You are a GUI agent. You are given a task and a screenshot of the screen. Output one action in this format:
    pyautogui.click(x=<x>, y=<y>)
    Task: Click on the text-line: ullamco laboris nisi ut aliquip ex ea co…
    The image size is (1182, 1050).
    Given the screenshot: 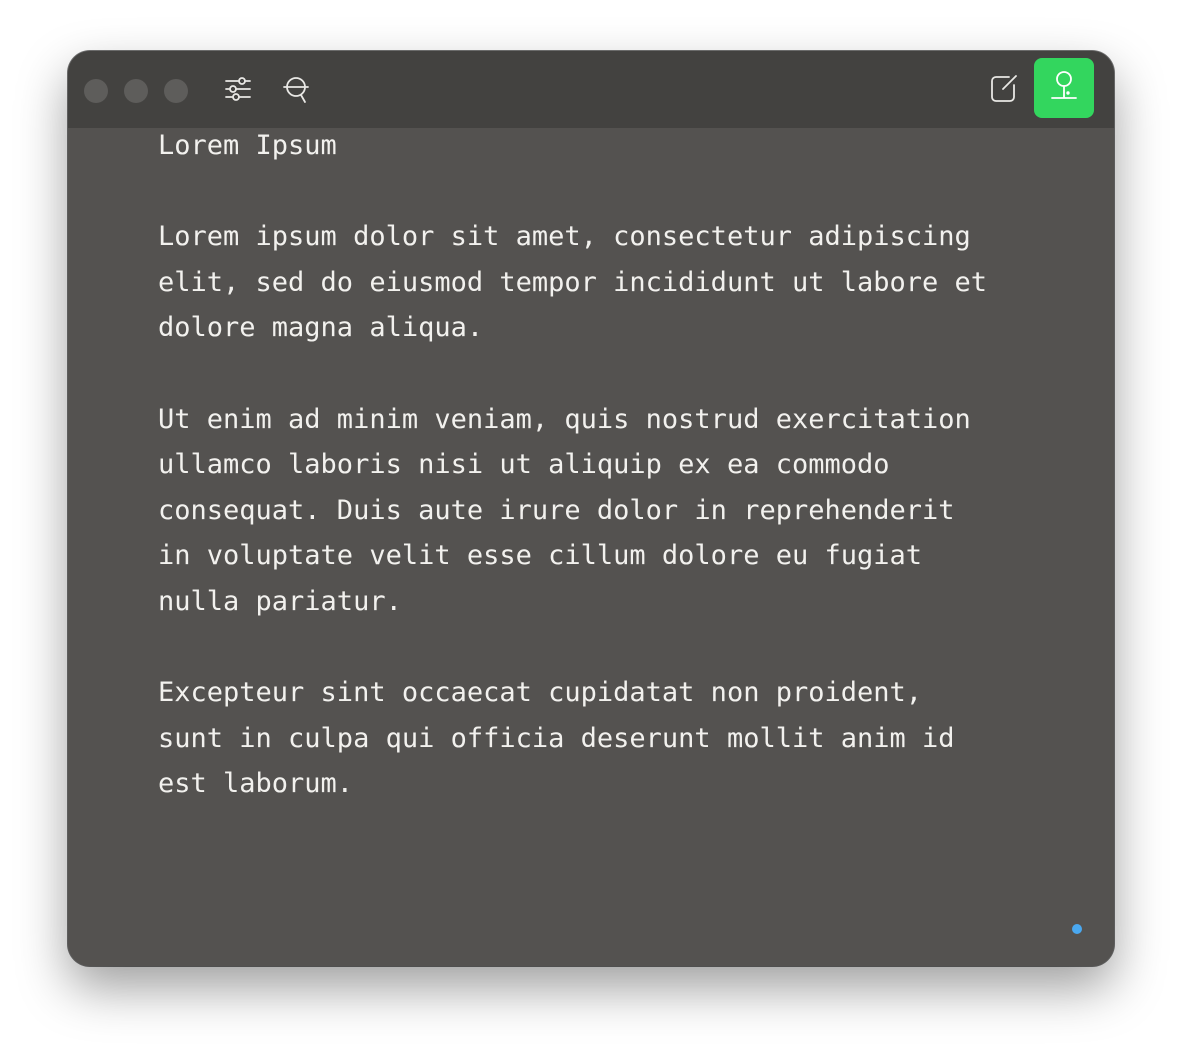 What is the action you would take?
    pyautogui.click(x=608, y=465)
    